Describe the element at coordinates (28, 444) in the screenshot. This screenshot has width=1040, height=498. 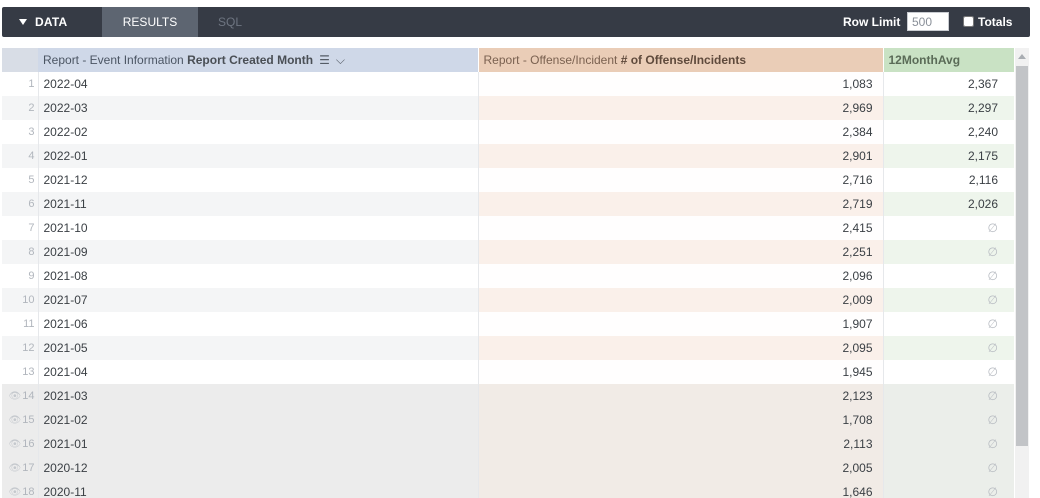
I see `row-index: 16` at that location.